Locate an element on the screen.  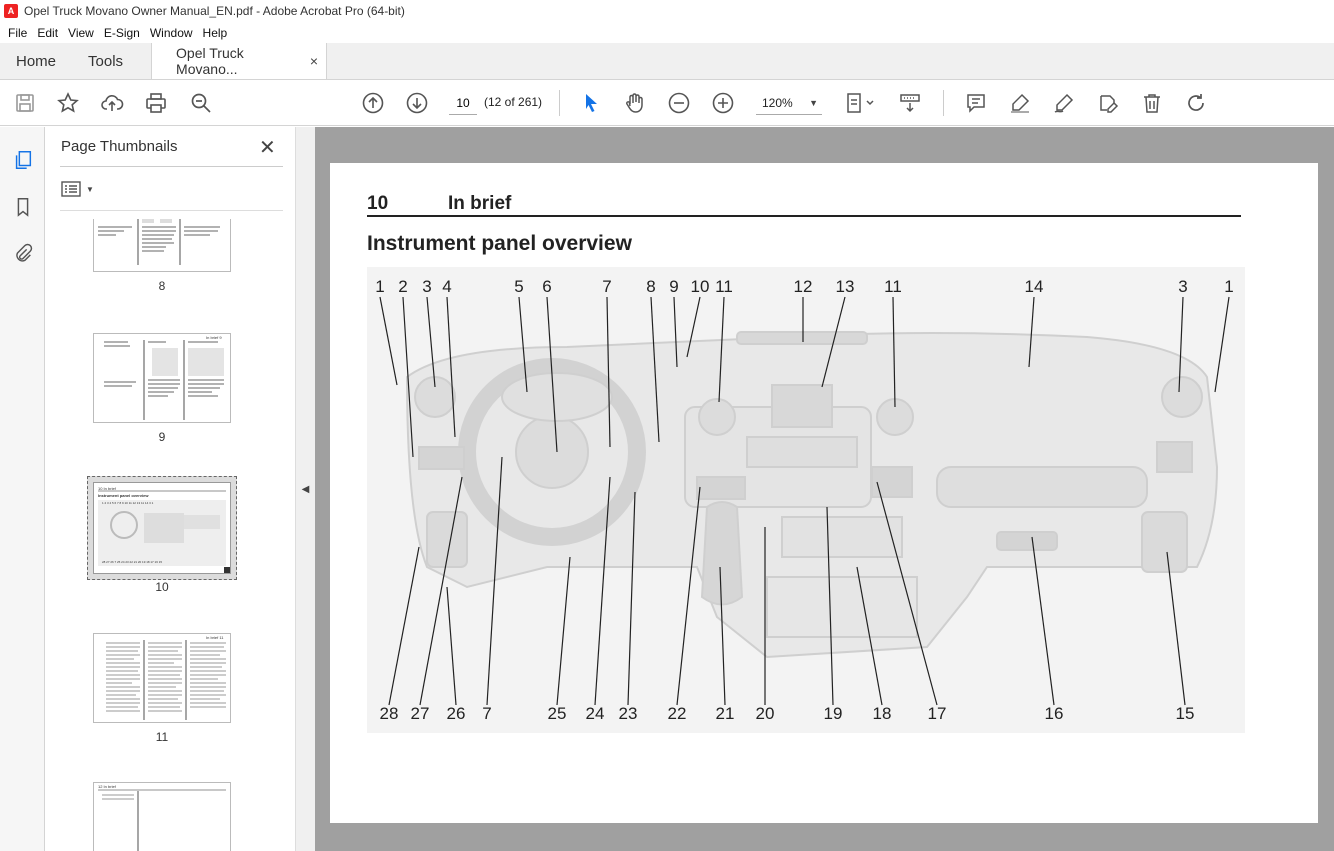
zoom-out-icon is located at coordinates (679, 103).